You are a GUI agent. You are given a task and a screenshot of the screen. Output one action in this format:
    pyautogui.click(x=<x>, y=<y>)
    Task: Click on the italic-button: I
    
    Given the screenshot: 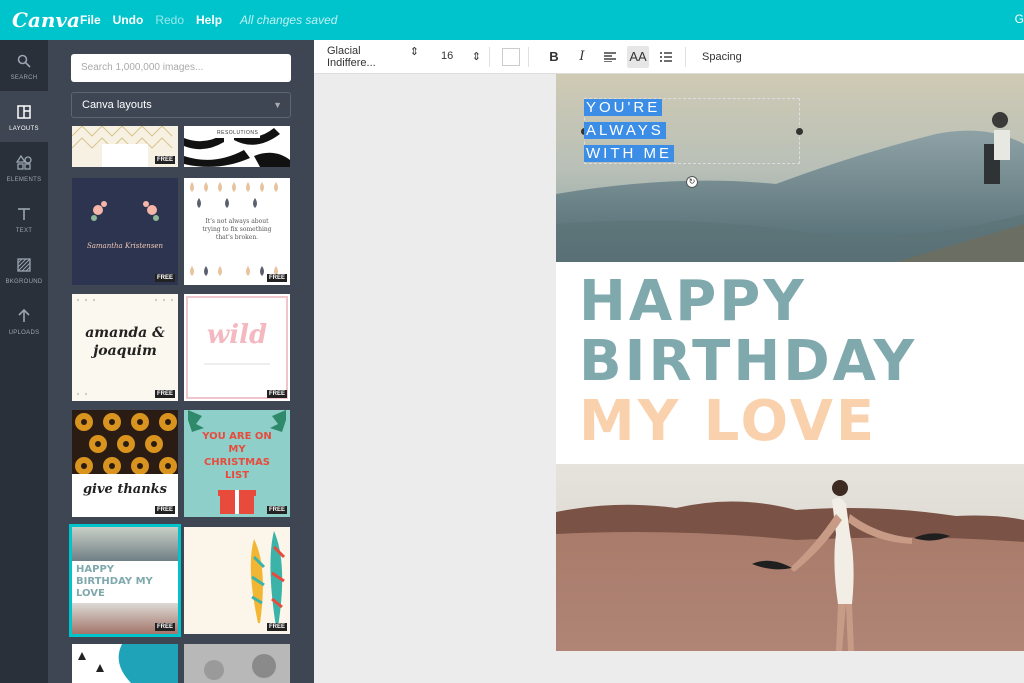 What is the action you would take?
    pyautogui.click(x=582, y=57)
    